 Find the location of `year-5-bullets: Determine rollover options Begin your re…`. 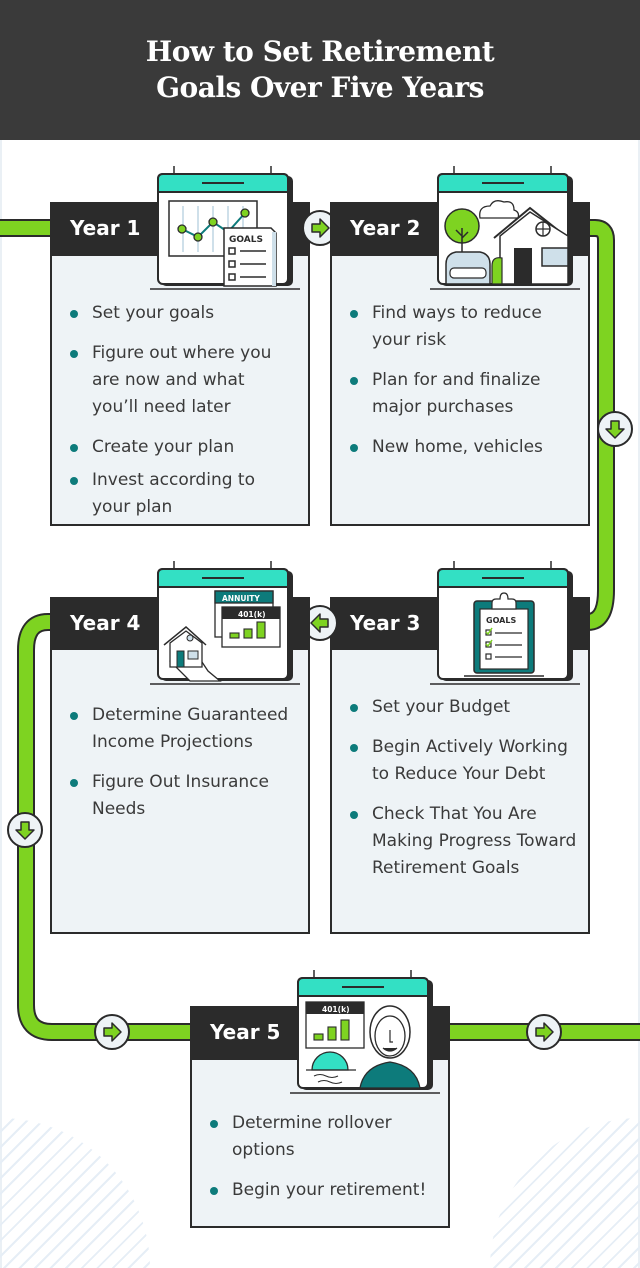

year-5-bullets: Determine rollover options Begin your re… is located at coordinates (326, 1163).